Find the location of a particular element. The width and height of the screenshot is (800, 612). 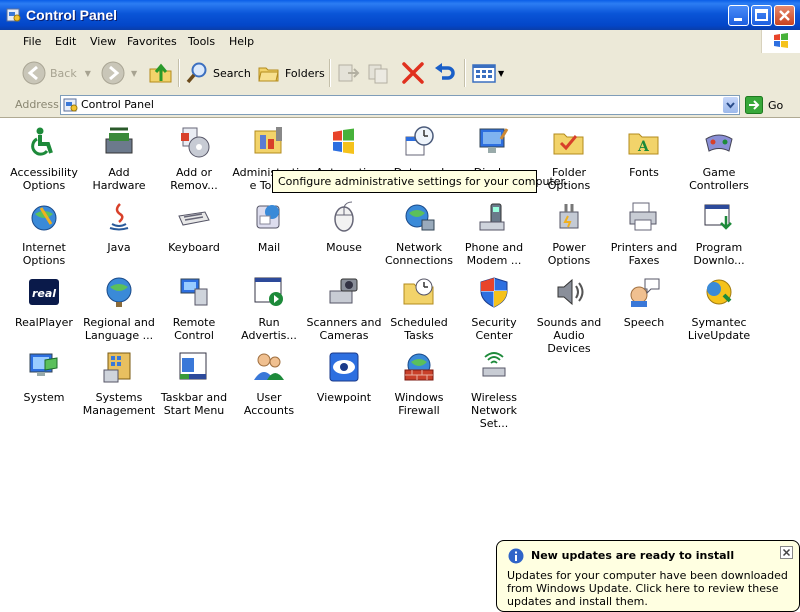

cp-item-mail: Mail is located at coordinates (269, 227).